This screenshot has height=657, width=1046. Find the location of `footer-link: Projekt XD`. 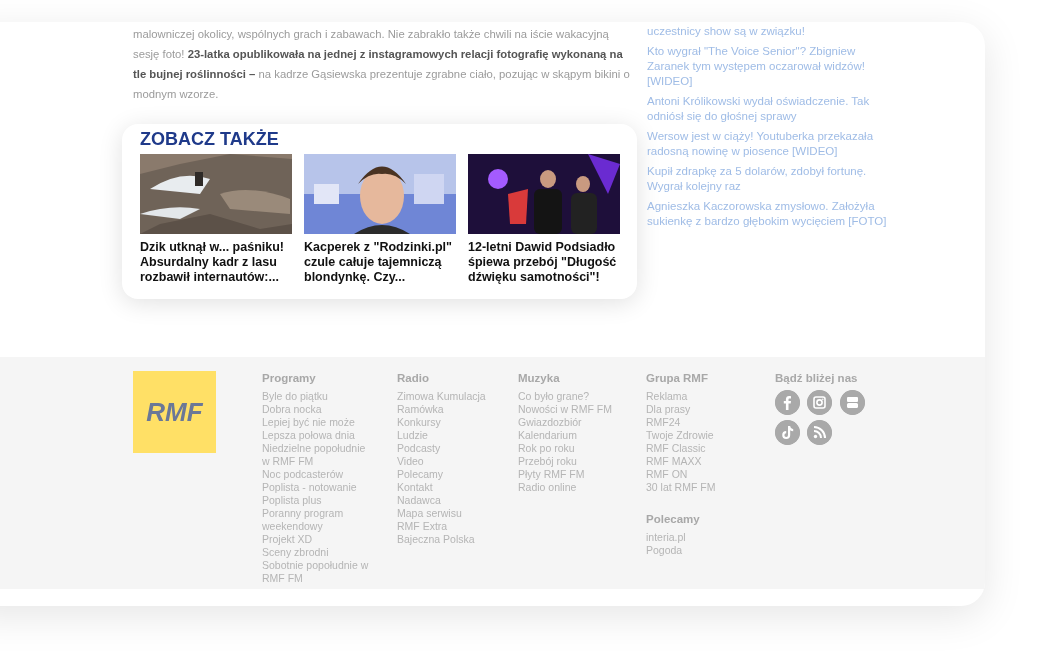

footer-link: Projekt XD is located at coordinates (318, 539).